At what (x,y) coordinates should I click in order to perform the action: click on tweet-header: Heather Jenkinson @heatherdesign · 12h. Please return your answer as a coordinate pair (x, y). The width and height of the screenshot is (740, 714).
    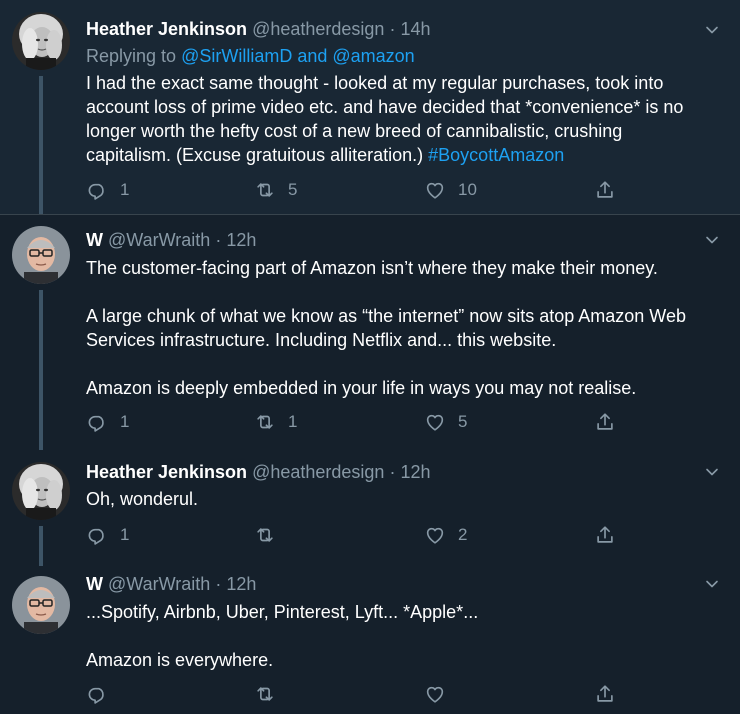
    Looking at the image, I should click on (393, 472).